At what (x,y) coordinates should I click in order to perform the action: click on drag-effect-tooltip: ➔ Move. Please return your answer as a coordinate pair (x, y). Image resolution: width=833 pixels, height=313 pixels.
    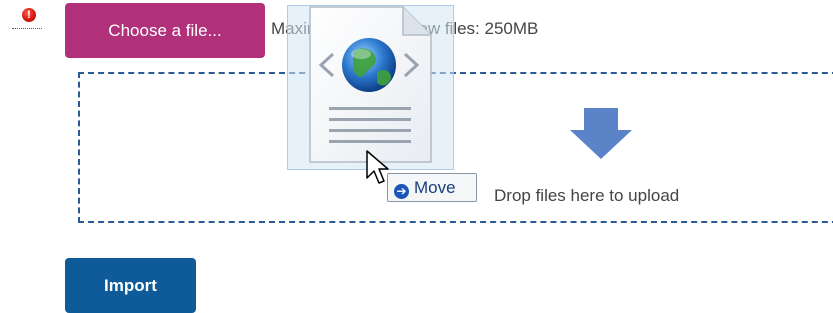
    Looking at the image, I should click on (432, 187).